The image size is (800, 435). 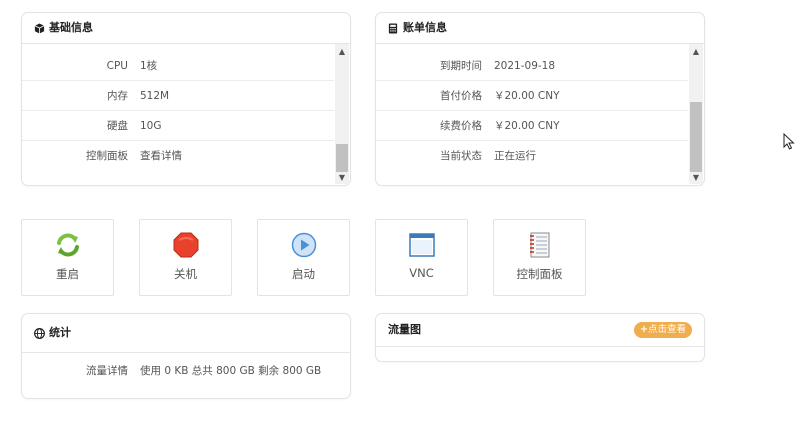 I want to click on row-label: 首付价格, so click(x=461, y=96).